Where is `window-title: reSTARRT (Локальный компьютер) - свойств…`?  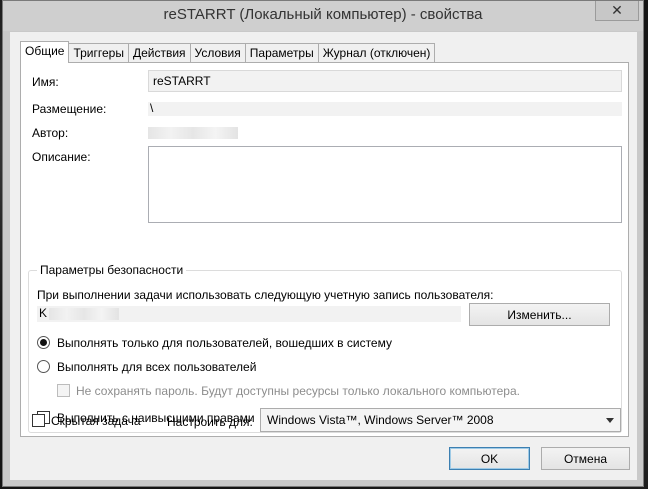 window-title: reSTARRT (Локальный компьютер) - свойств… is located at coordinates (323, 14).